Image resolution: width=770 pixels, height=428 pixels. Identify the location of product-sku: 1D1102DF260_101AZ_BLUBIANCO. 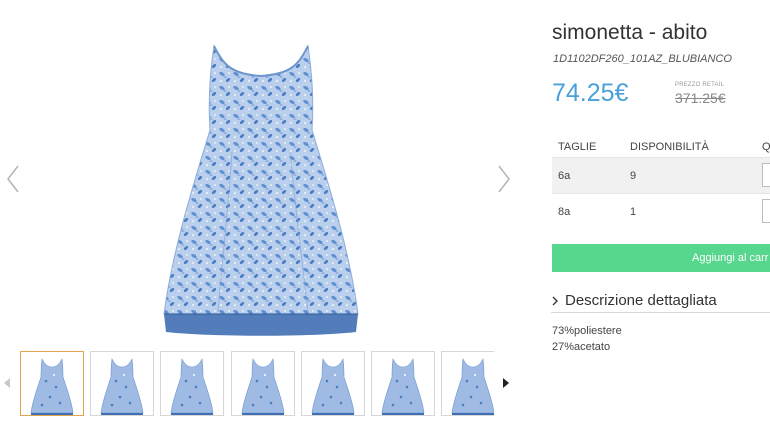
(642, 59).